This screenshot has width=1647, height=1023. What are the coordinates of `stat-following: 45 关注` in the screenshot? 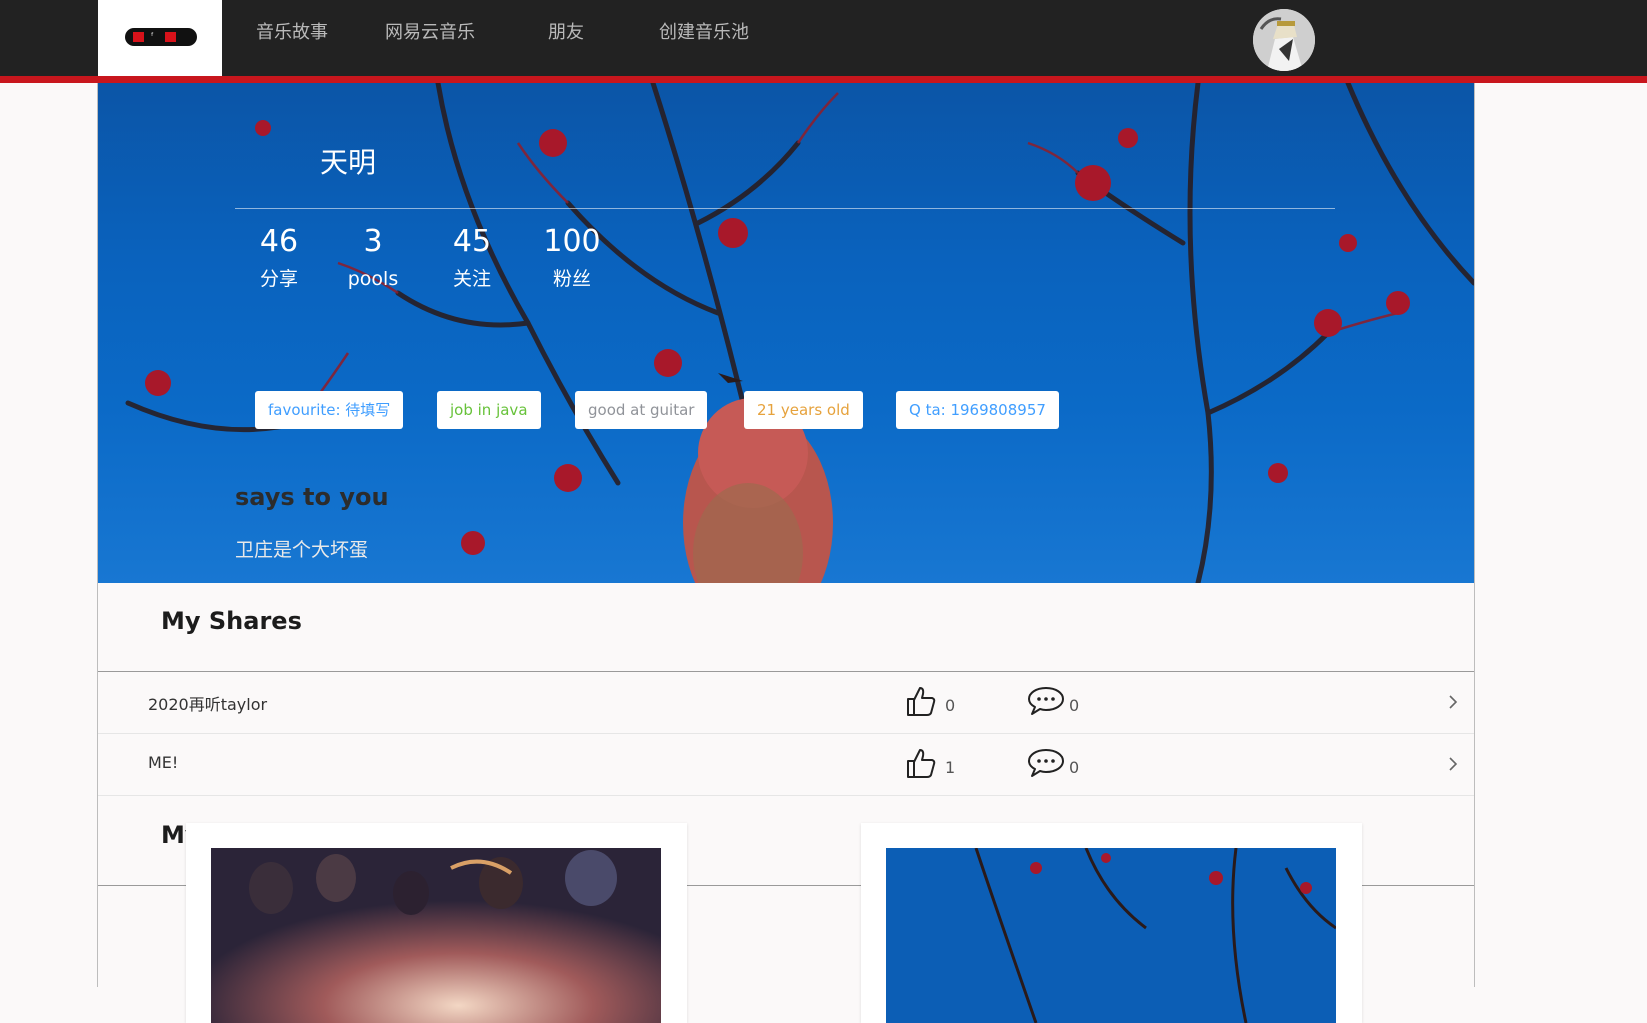 It's located at (472, 257).